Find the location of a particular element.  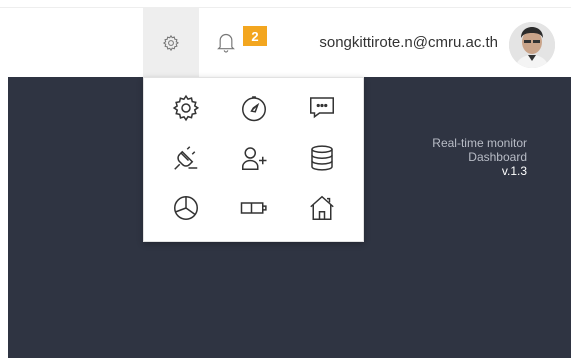

app-info-line2: Dashboard is located at coordinates (497, 157).